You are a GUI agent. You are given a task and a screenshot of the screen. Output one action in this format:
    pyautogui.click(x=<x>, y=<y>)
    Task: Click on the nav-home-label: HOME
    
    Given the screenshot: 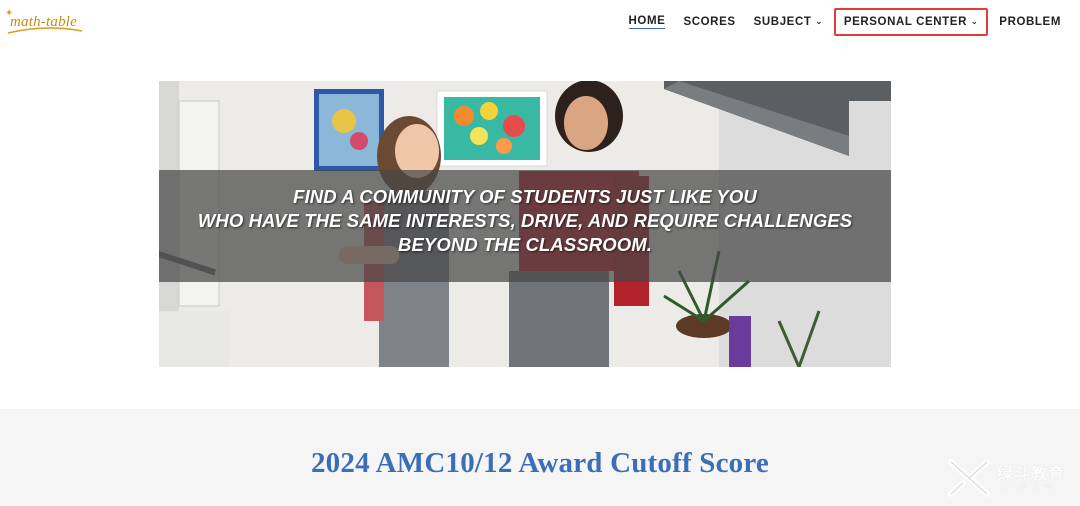 What is the action you would take?
    pyautogui.click(x=647, y=22)
    